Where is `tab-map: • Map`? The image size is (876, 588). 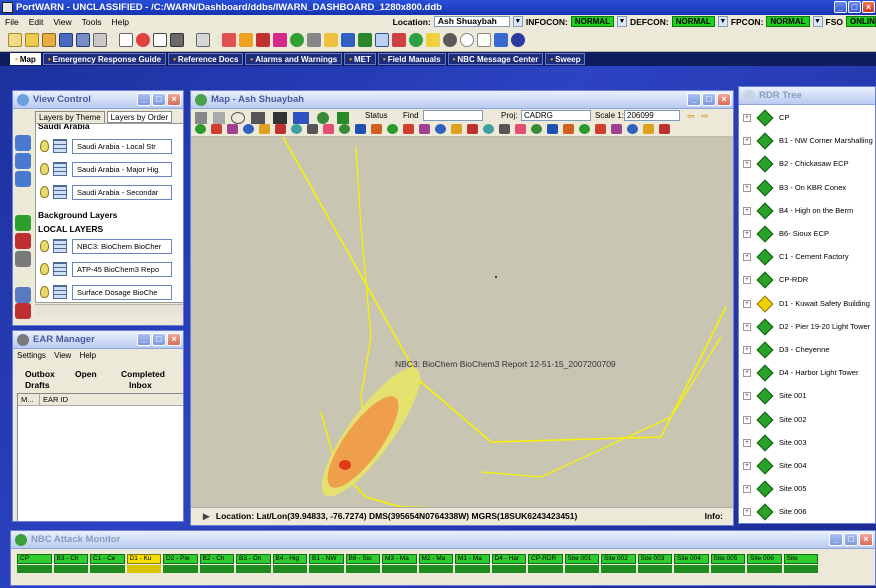 tab-map: • Map is located at coordinates (25, 59).